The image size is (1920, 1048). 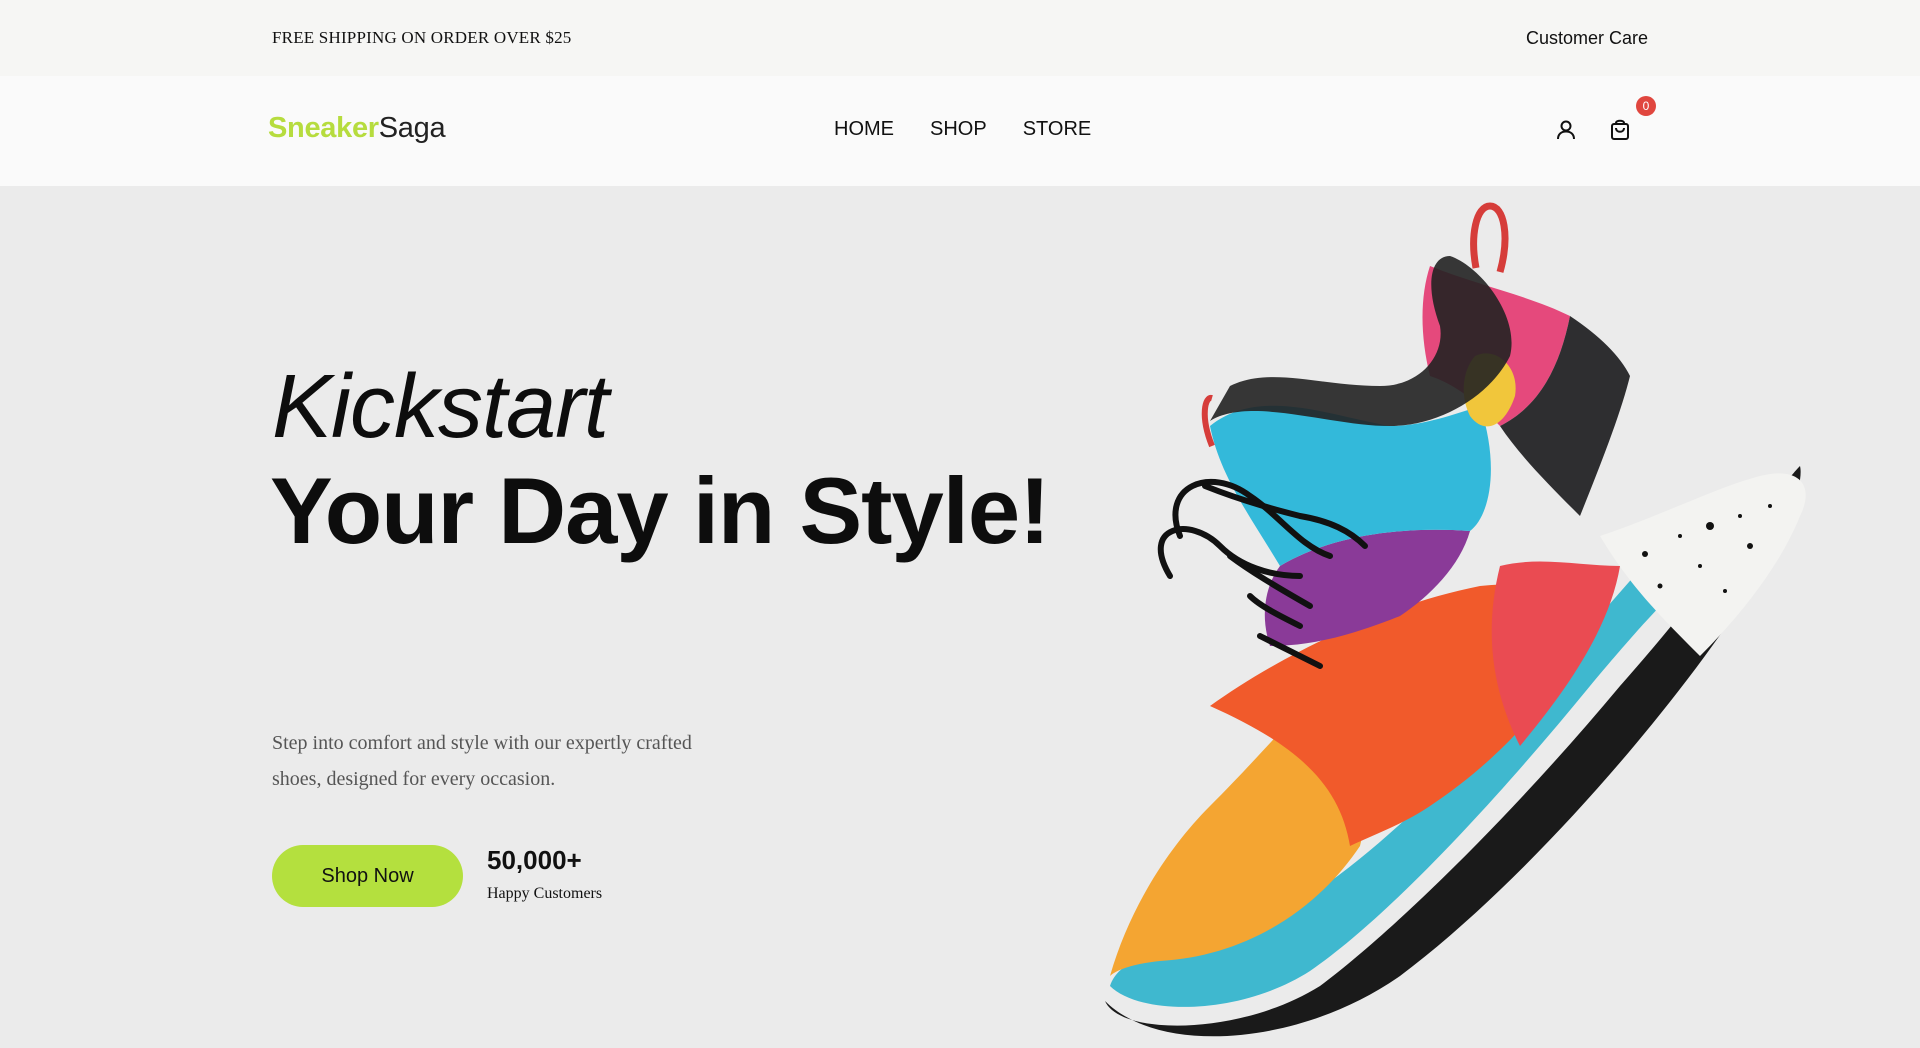 What do you see at coordinates (1620, 130) in the screenshot?
I see `shopping-bag-icon` at bounding box center [1620, 130].